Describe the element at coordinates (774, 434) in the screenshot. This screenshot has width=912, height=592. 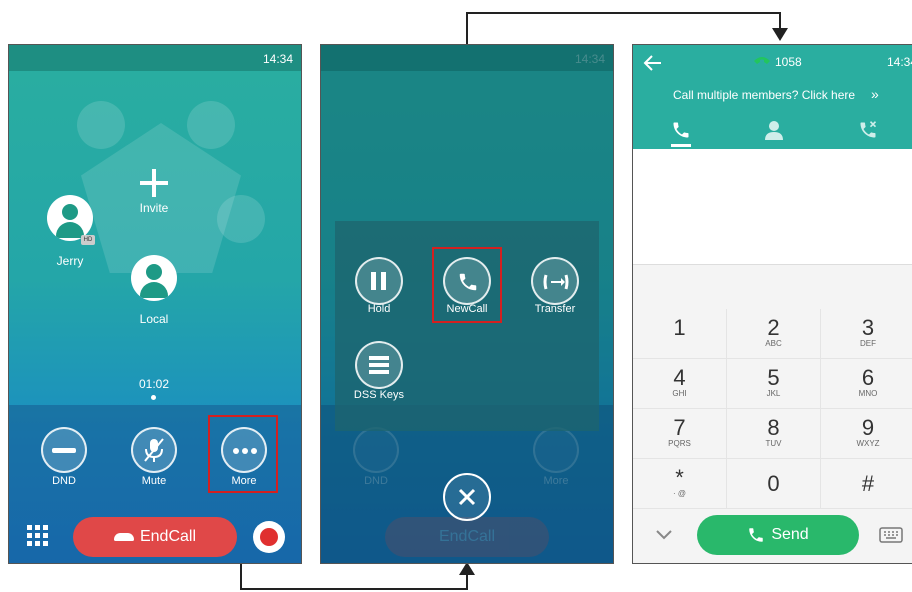
I see `key-8: 8 TUV` at that location.